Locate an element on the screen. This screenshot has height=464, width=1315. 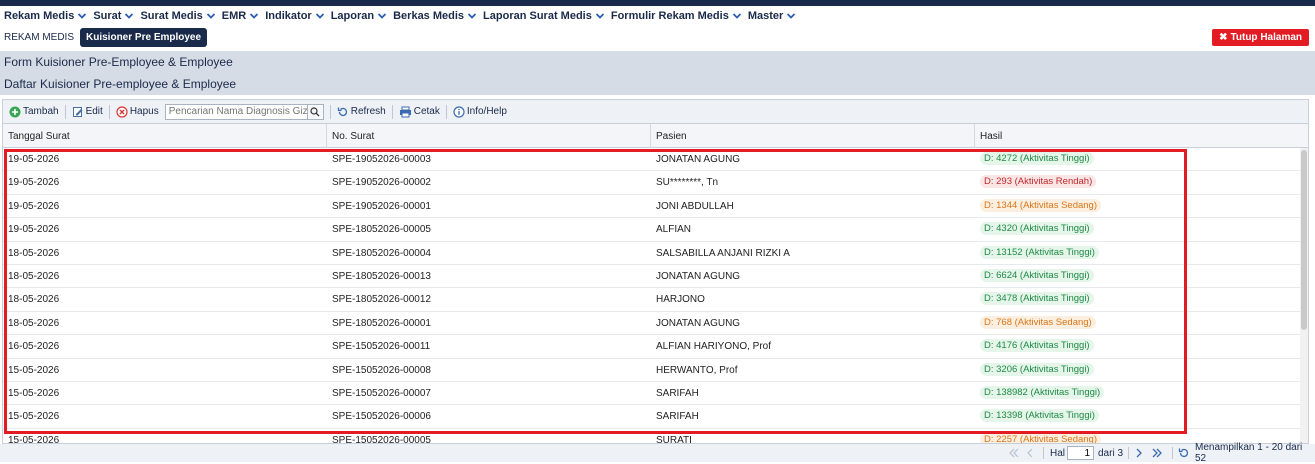
cell-no-surat: SPE-15052026-00006 is located at coordinates (381, 417).